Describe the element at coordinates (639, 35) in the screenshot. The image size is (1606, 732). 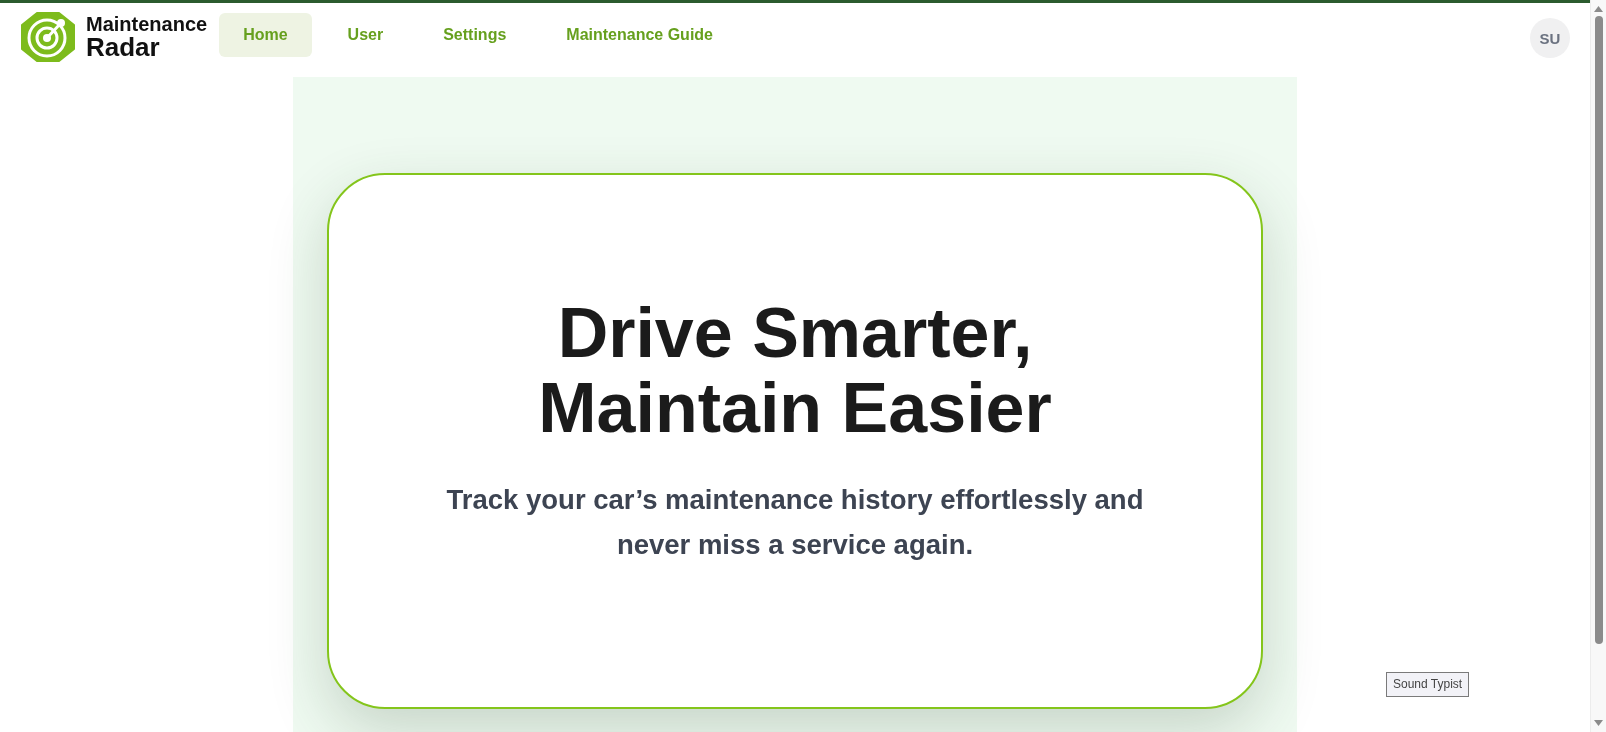
I see `nav-tab: Maintenance Guide` at that location.